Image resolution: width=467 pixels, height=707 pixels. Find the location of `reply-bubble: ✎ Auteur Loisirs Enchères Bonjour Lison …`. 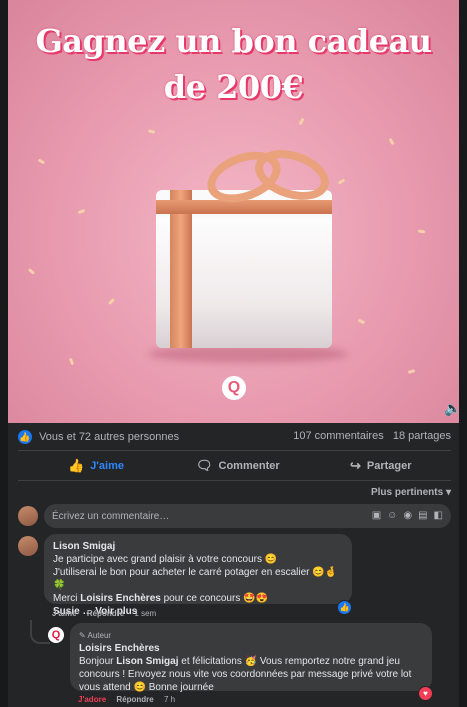

reply-bubble: ✎ Auteur Loisirs Enchères Bonjour Lison … is located at coordinates (251, 658).